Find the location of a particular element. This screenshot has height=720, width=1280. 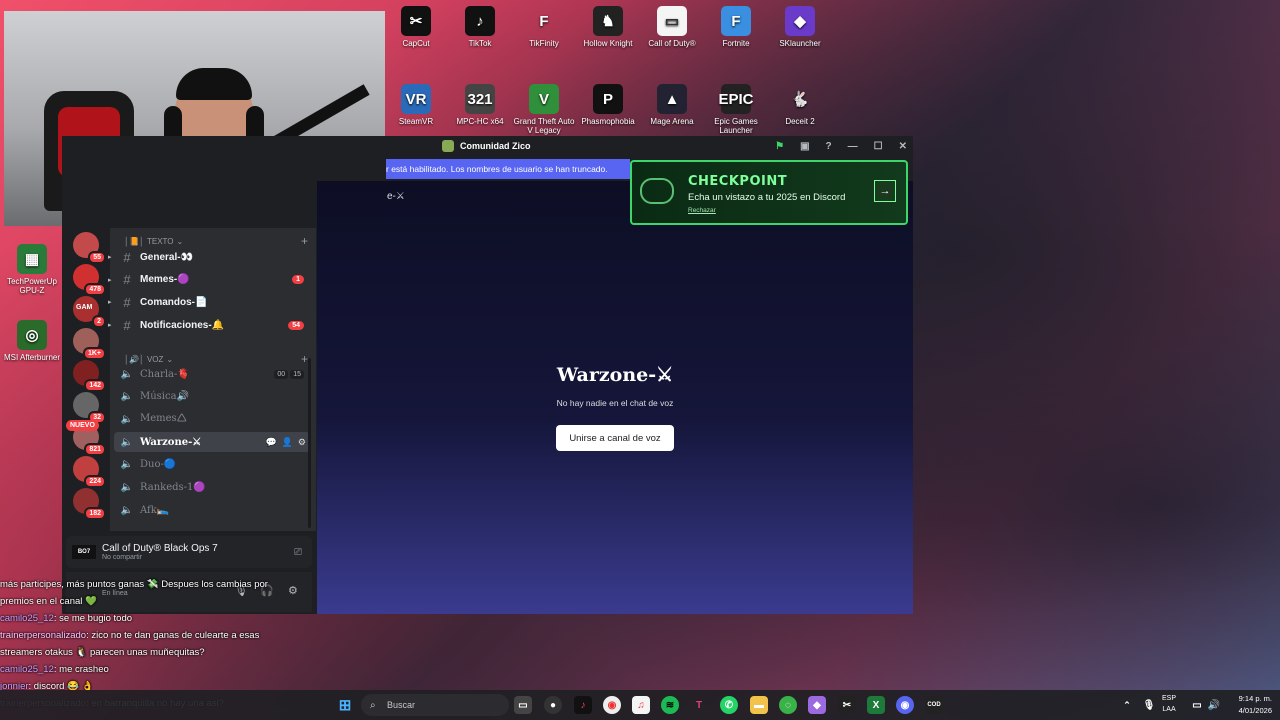

desktop-icon: ◎ MSI Afterburner is located at coordinates (32, 341).